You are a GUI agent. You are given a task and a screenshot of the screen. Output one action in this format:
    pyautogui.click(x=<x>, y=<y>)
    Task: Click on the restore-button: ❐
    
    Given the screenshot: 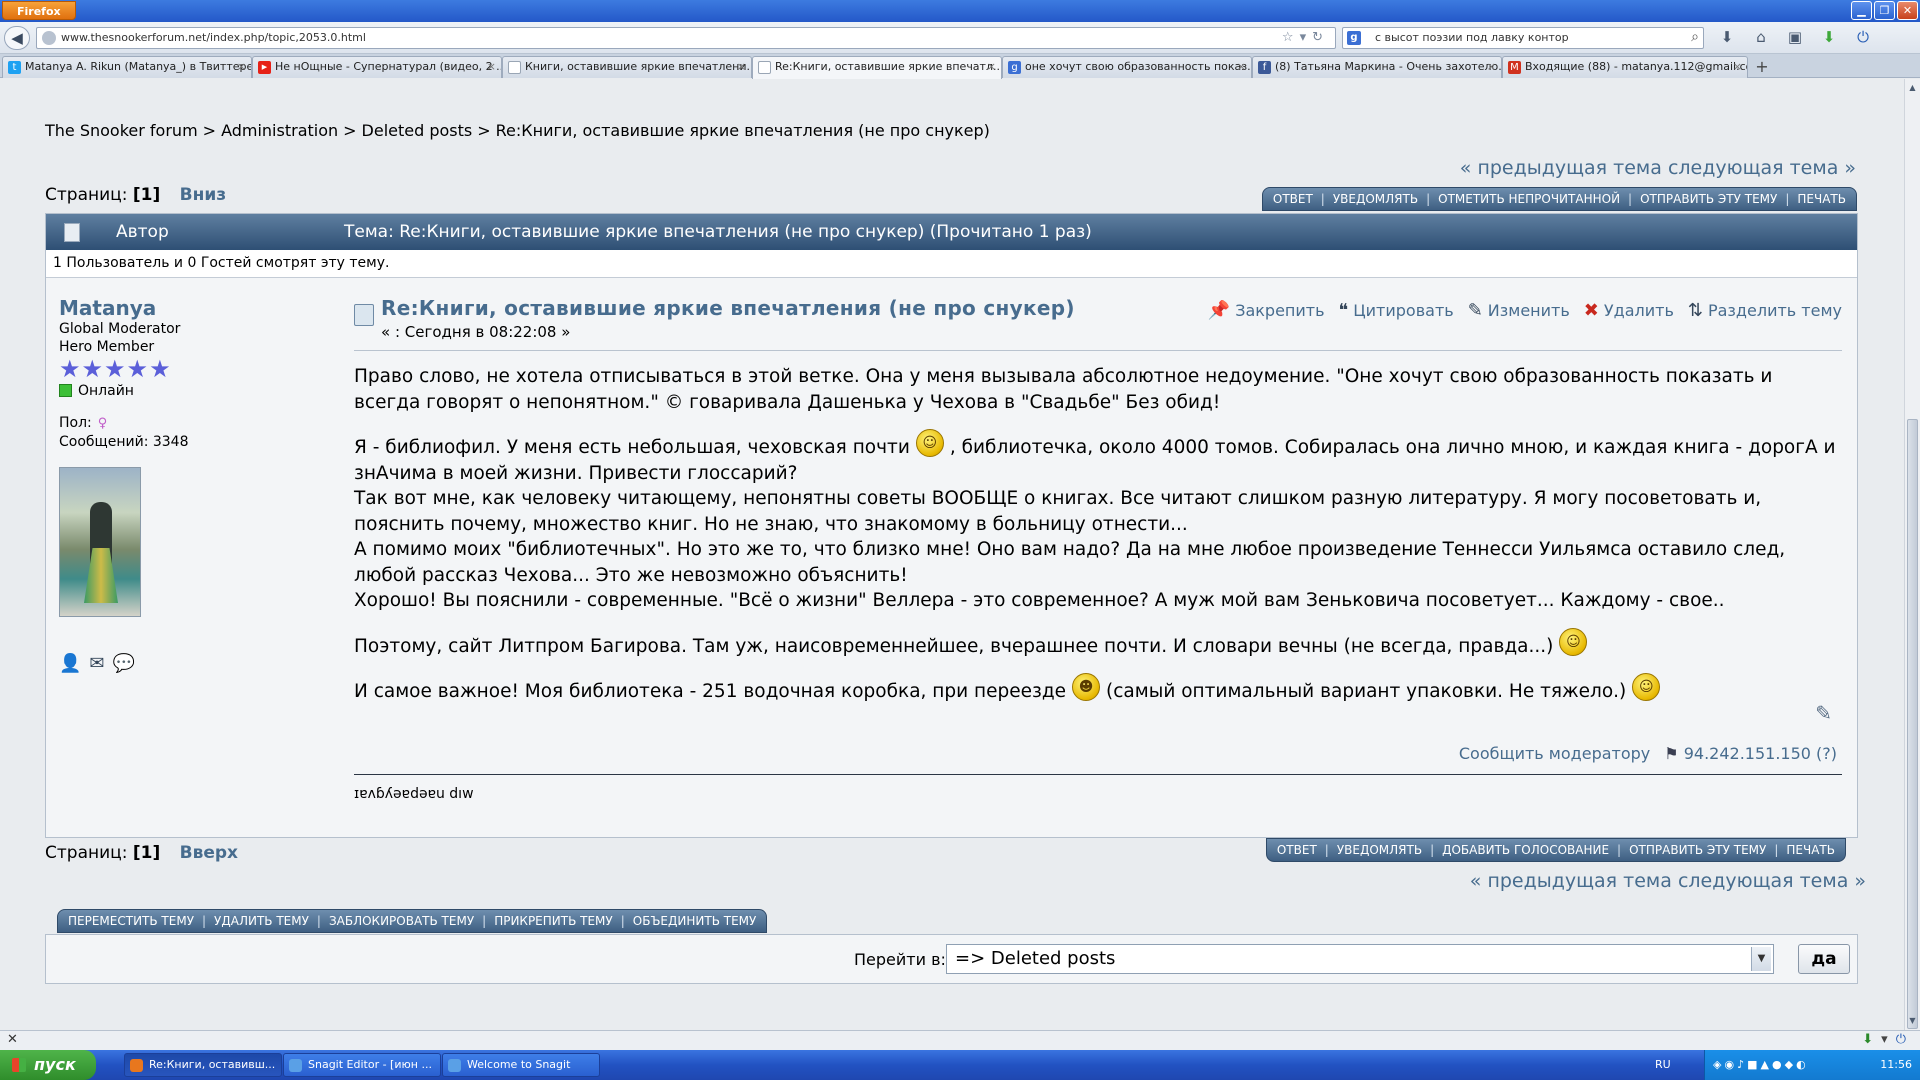 What is the action you would take?
    pyautogui.click(x=1884, y=10)
    